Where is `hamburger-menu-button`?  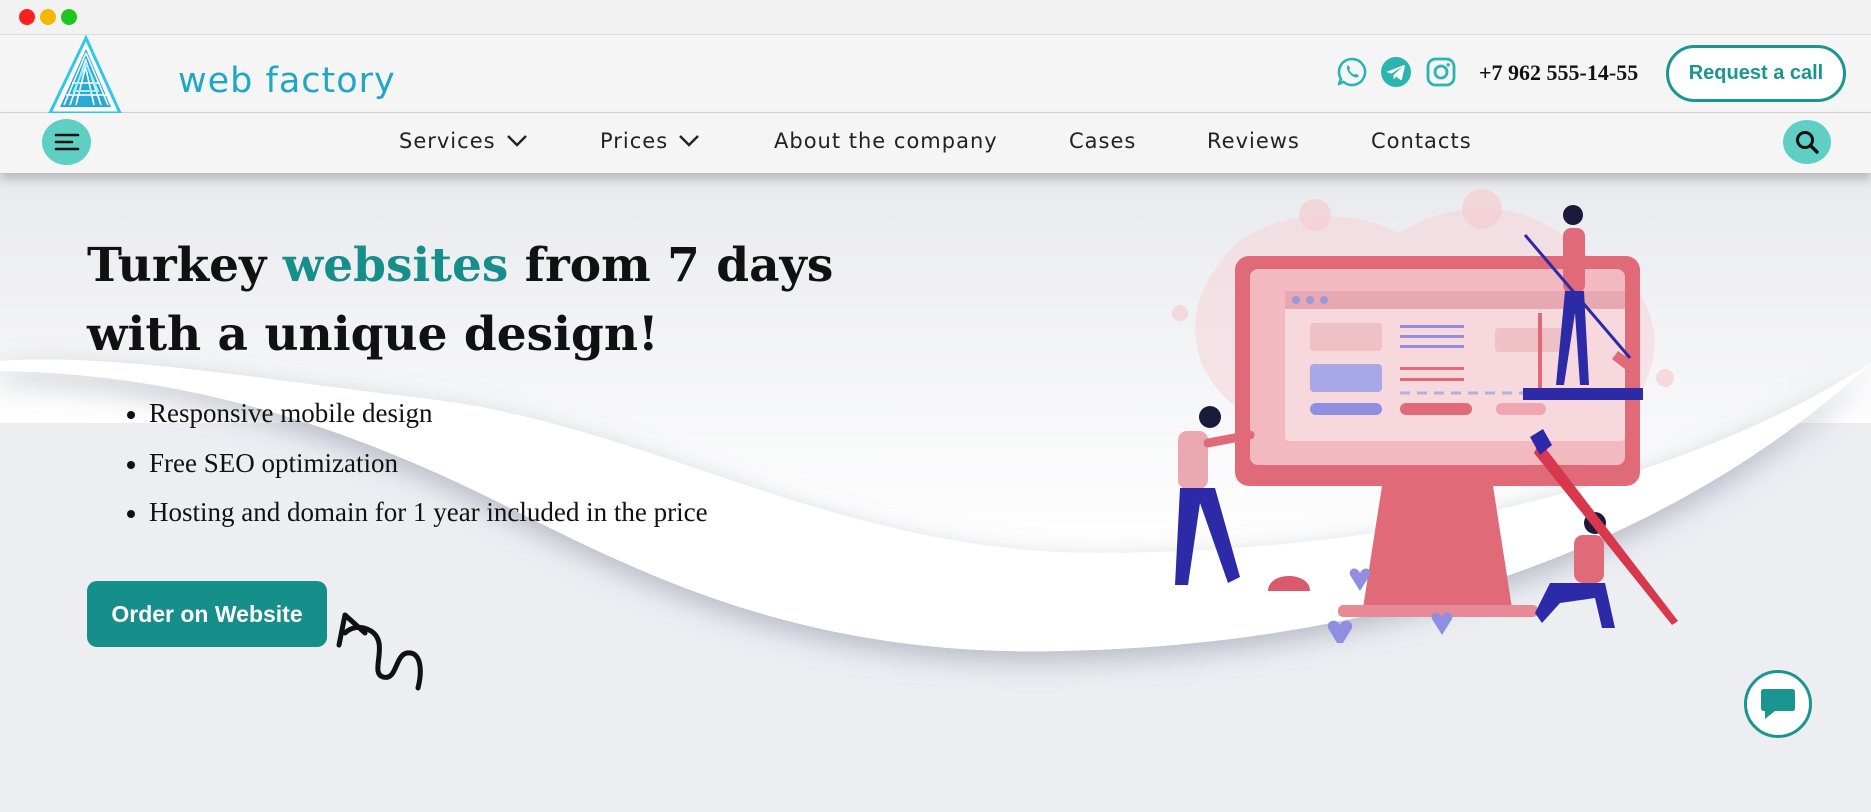
hamburger-menu-button is located at coordinates (66, 142).